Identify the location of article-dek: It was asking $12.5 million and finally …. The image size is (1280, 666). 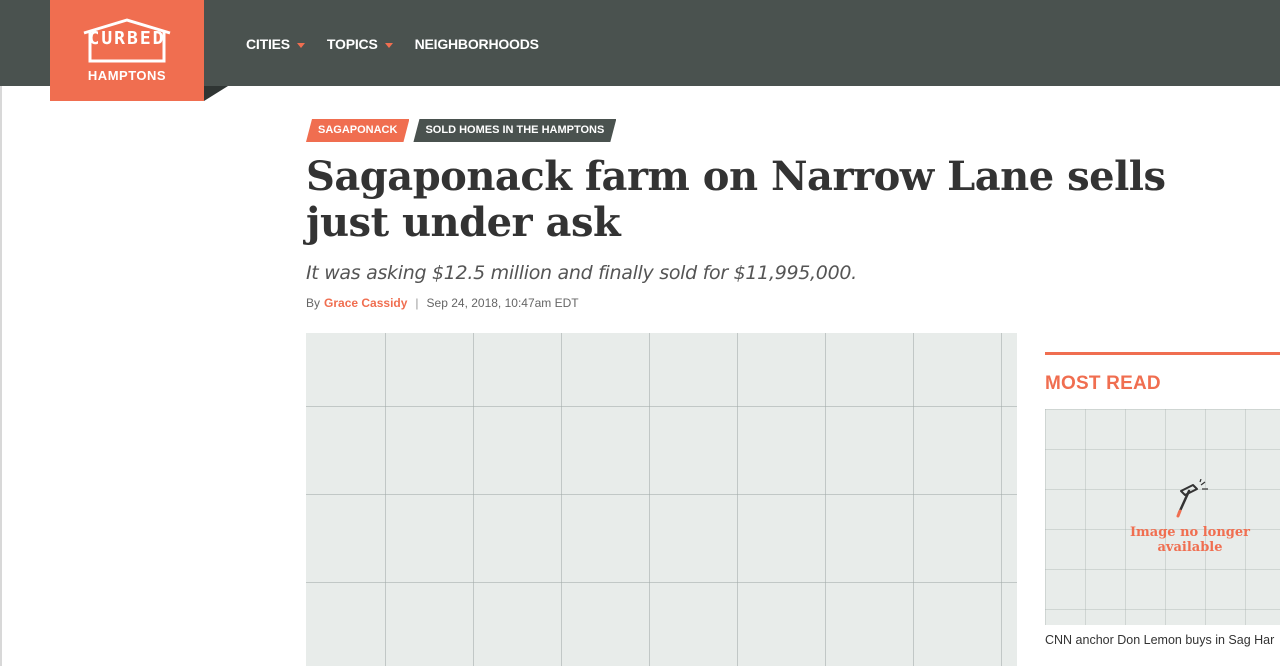
(581, 273).